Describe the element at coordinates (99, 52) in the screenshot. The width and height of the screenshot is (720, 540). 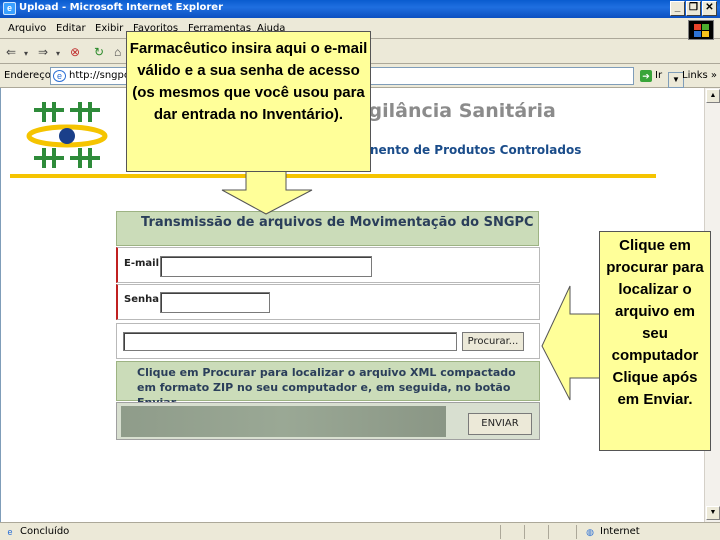
I see `refresh-icon: ↻` at that location.